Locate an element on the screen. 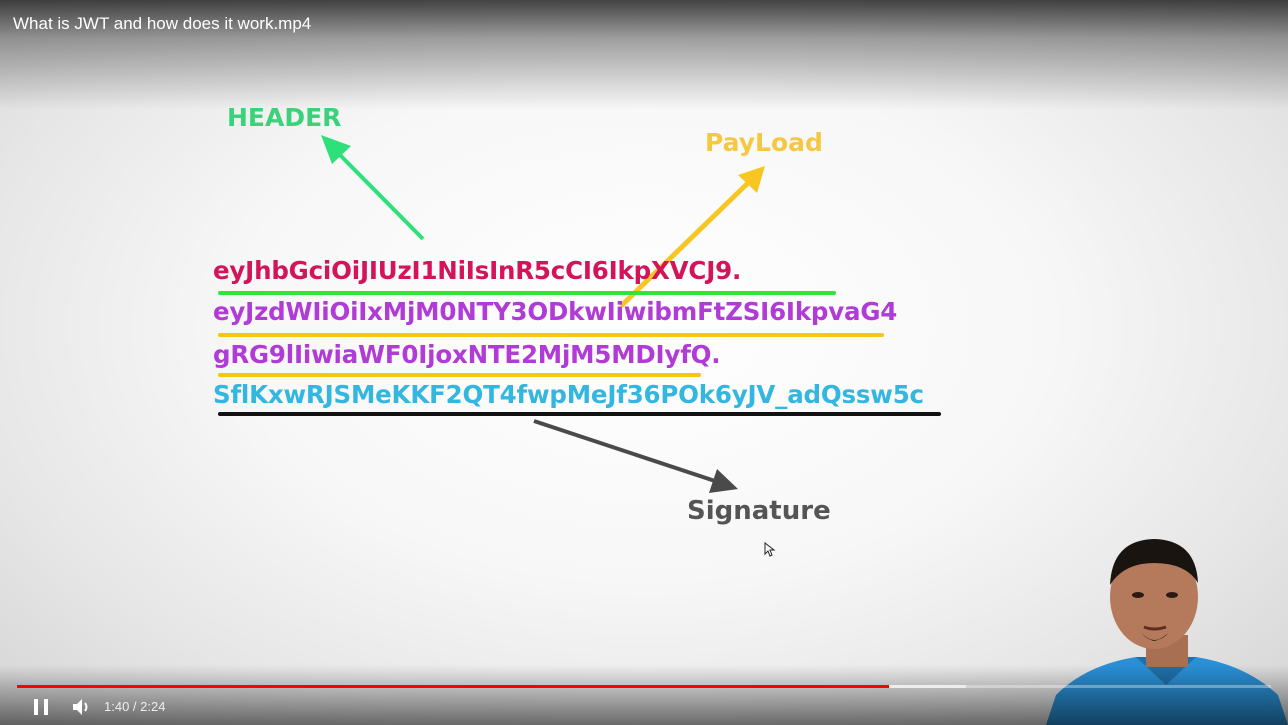 The width and height of the screenshot is (1288, 725). volume-icon is located at coordinates (80, 707).